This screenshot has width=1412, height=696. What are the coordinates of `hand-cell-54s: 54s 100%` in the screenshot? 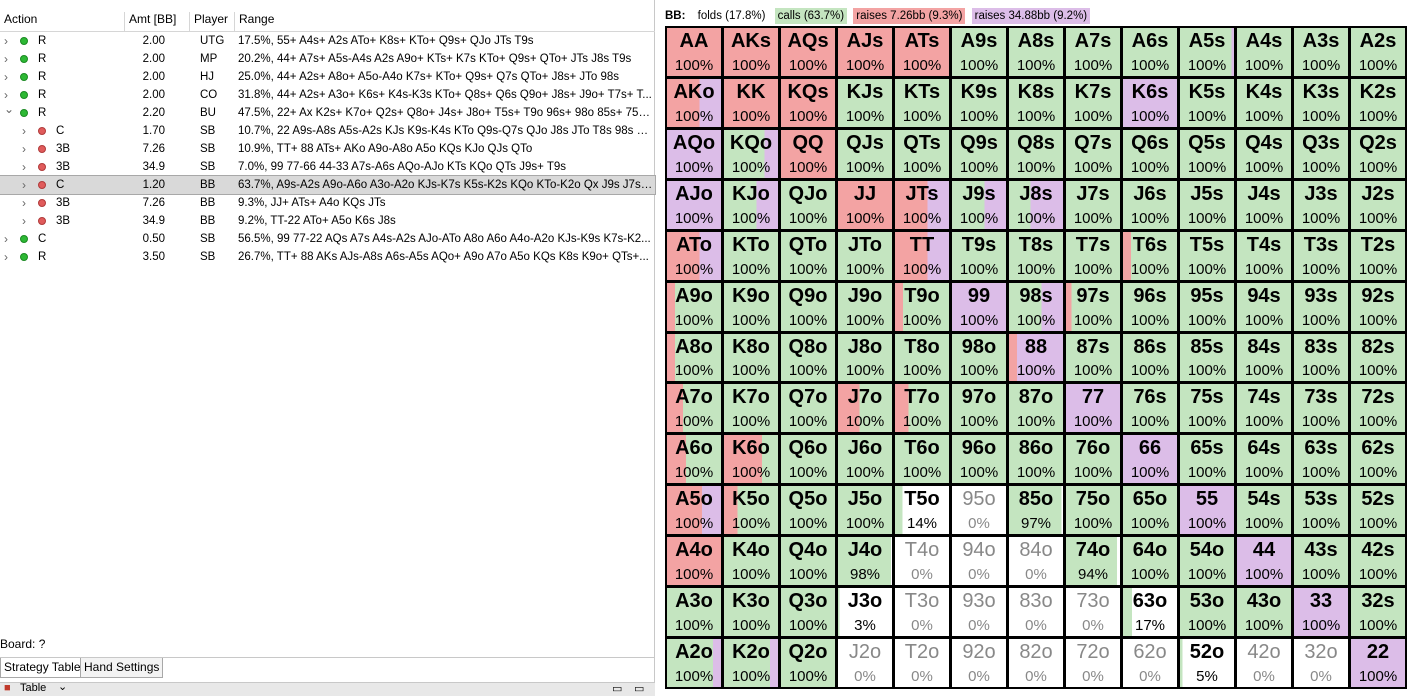 It's located at (1264, 510).